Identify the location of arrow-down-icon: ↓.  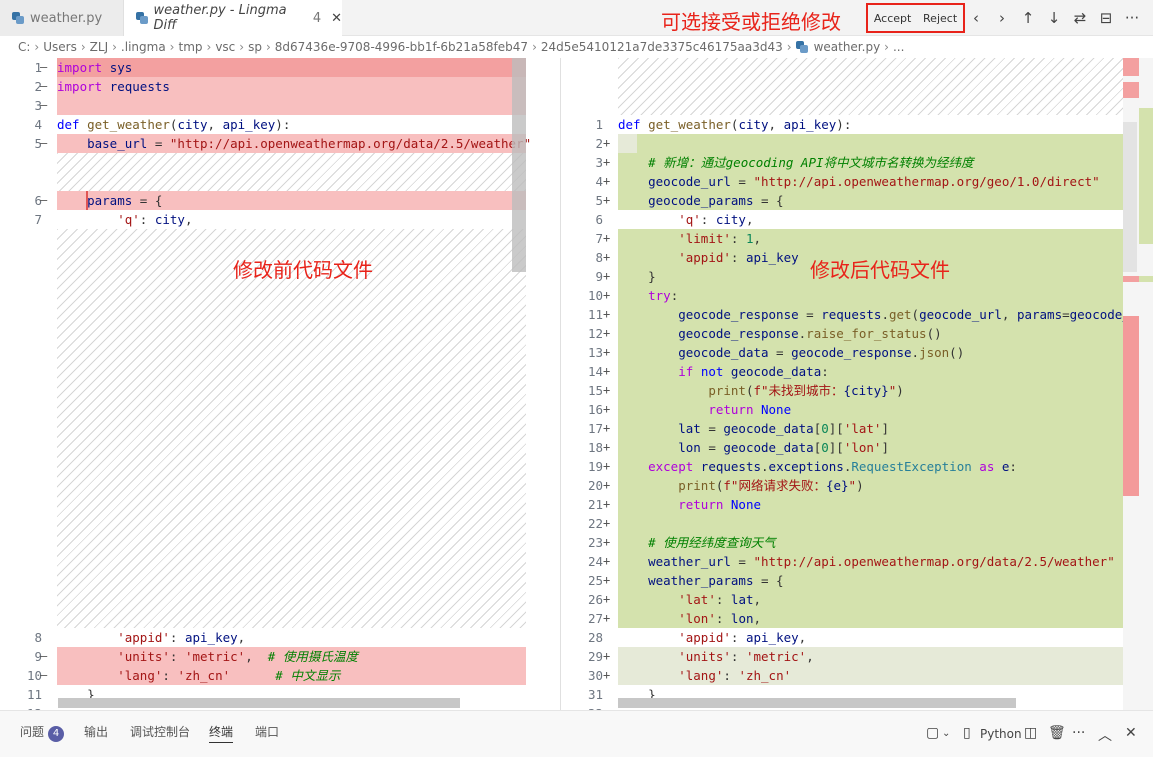
(1054, 18).